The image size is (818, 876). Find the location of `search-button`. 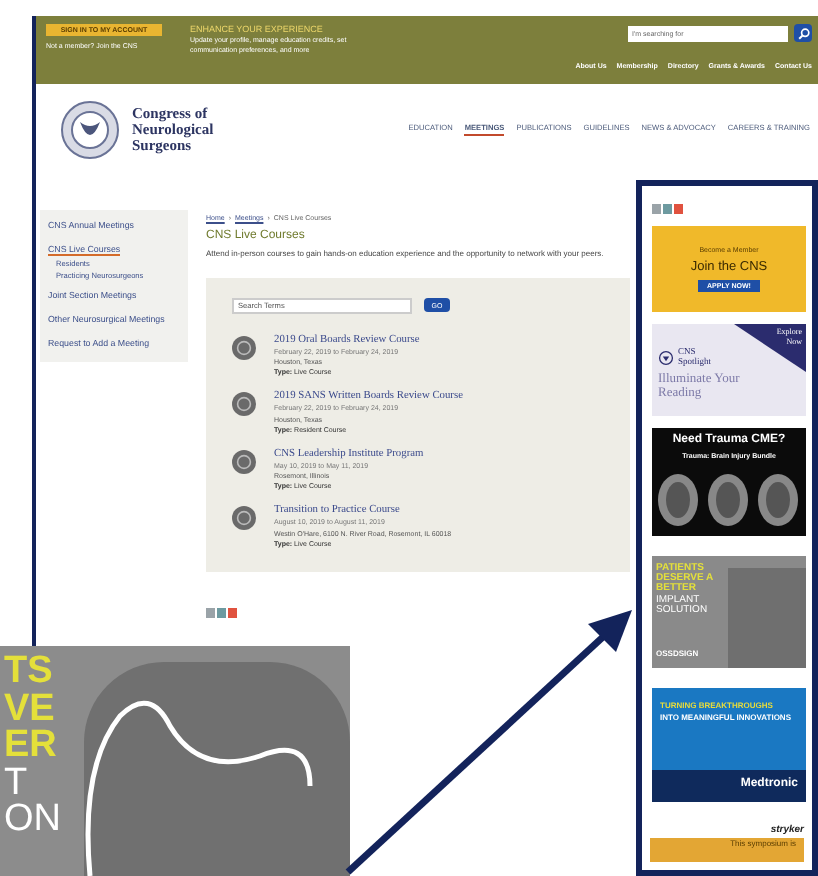

search-button is located at coordinates (803, 33).